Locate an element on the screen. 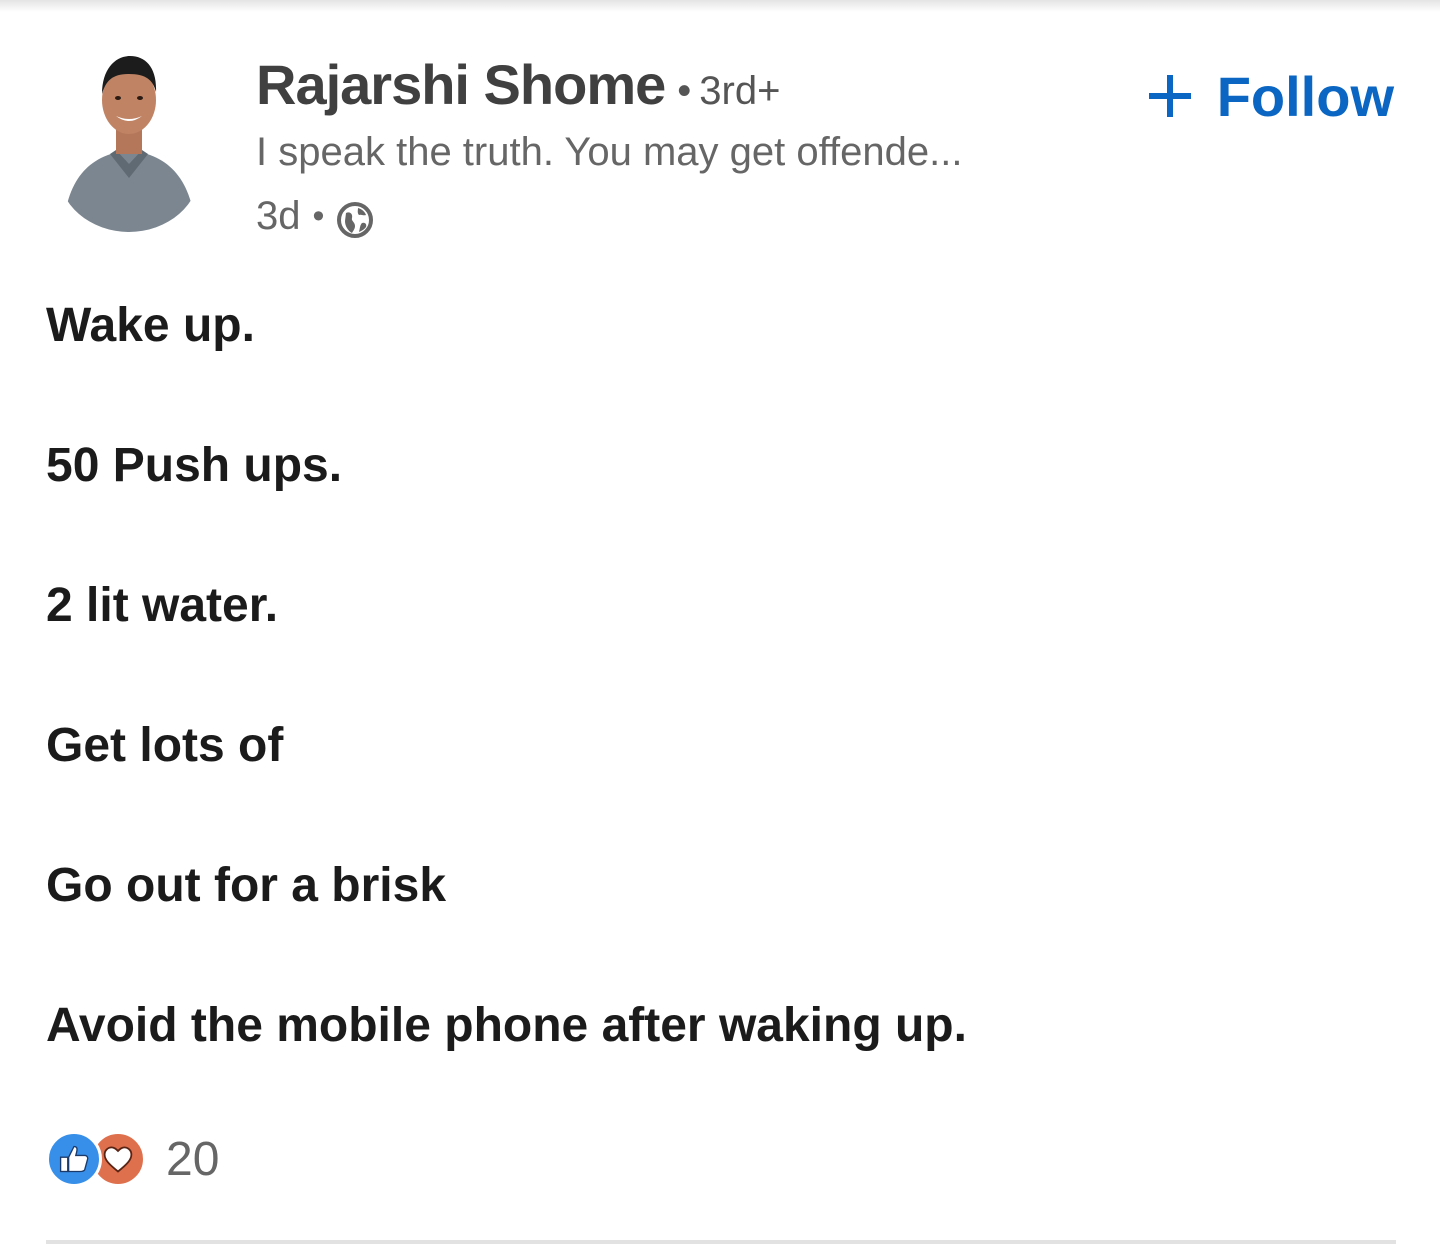 Image resolution: width=1440 pixels, height=1254 pixels. reaction-icons is located at coordinates (98, 1159).